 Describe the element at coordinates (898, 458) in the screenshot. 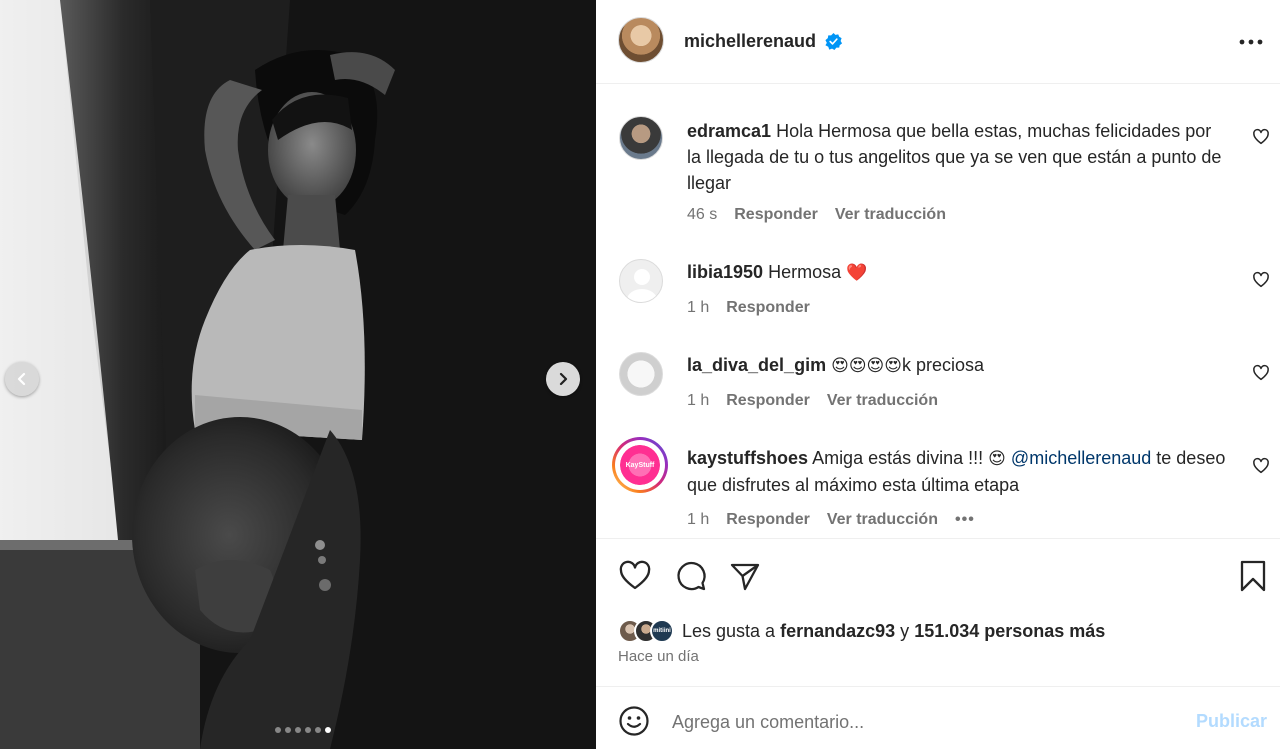

I see `comment-body: Amiga estás divina !!!` at that location.